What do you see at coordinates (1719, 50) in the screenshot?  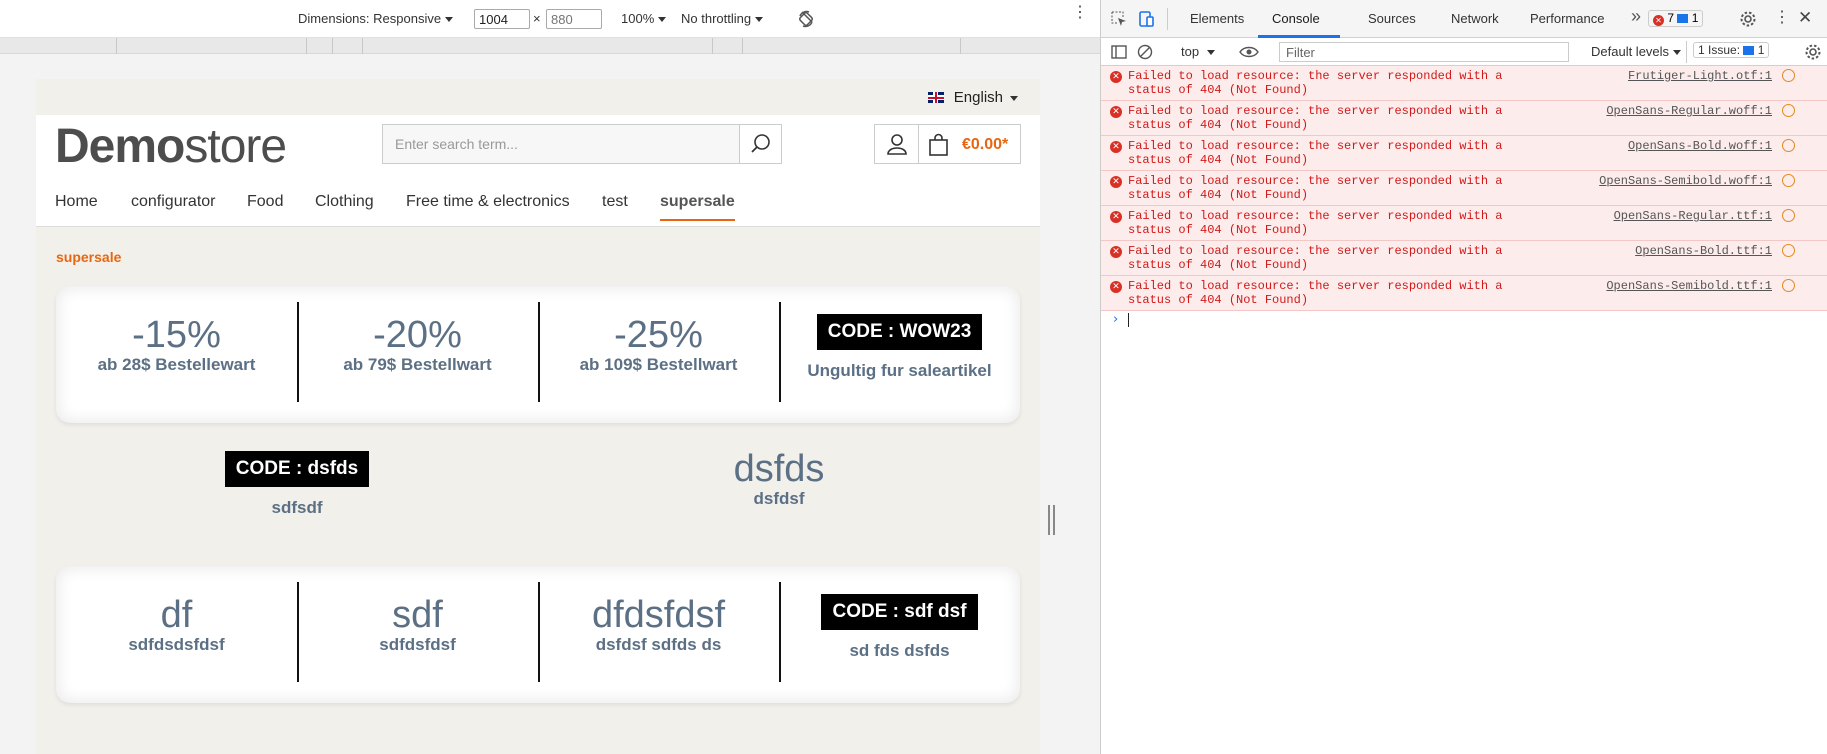 I see `issues-label: 1 Issue:` at bounding box center [1719, 50].